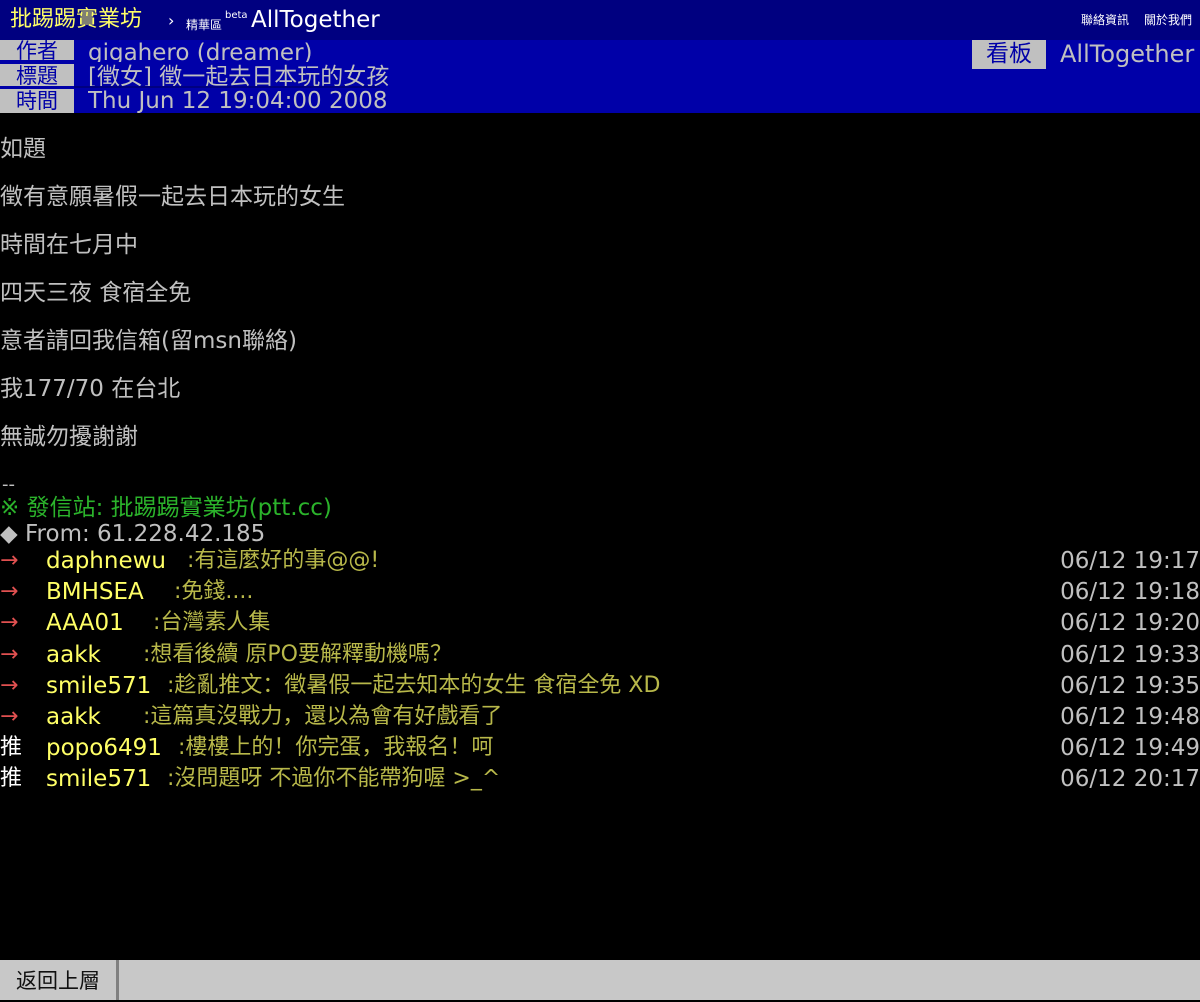 This screenshot has height=1002, width=1200. Describe the element at coordinates (600, 592) in the screenshot. I see `push-row: → BMHSEA :免錢.... 06/12 19:18` at that location.